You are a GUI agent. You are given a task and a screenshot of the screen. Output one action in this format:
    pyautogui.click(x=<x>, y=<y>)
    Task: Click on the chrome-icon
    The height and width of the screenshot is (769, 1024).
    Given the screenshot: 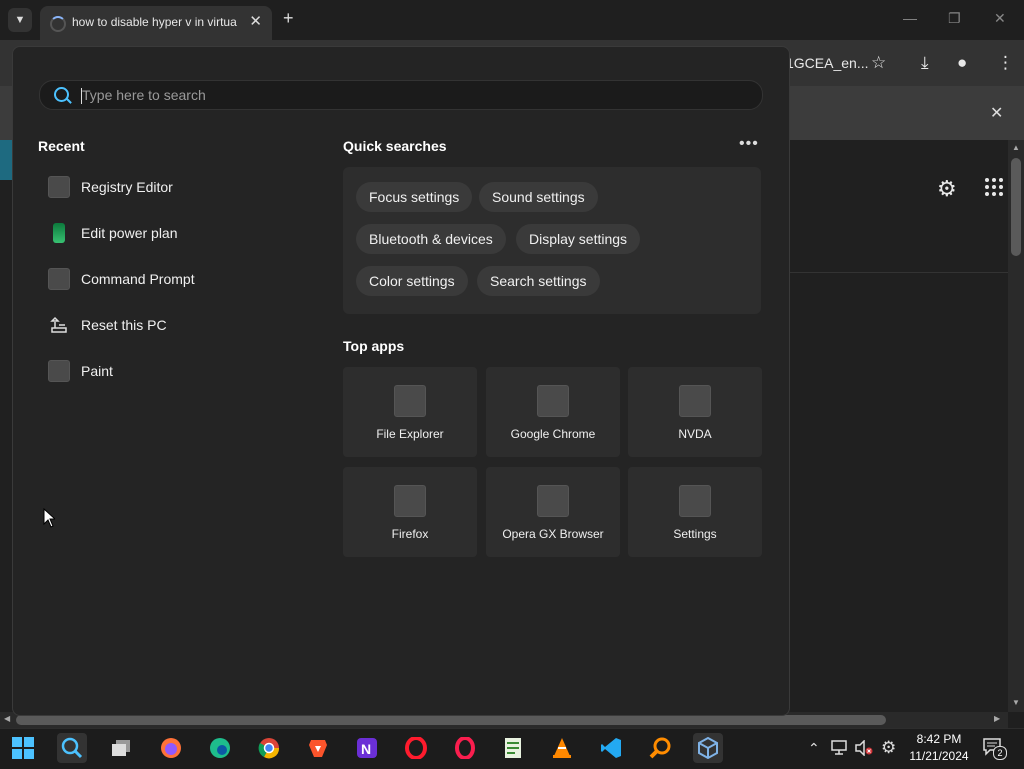 What is the action you would take?
    pyautogui.click(x=269, y=748)
    